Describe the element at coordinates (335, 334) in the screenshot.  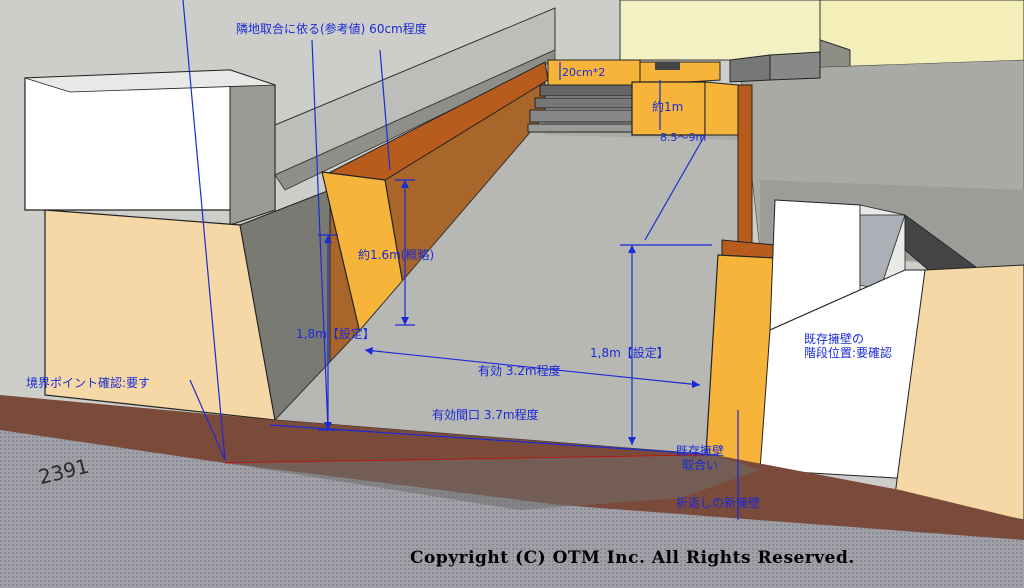
I see `label-height-left: 1,8m【設定】` at that location.